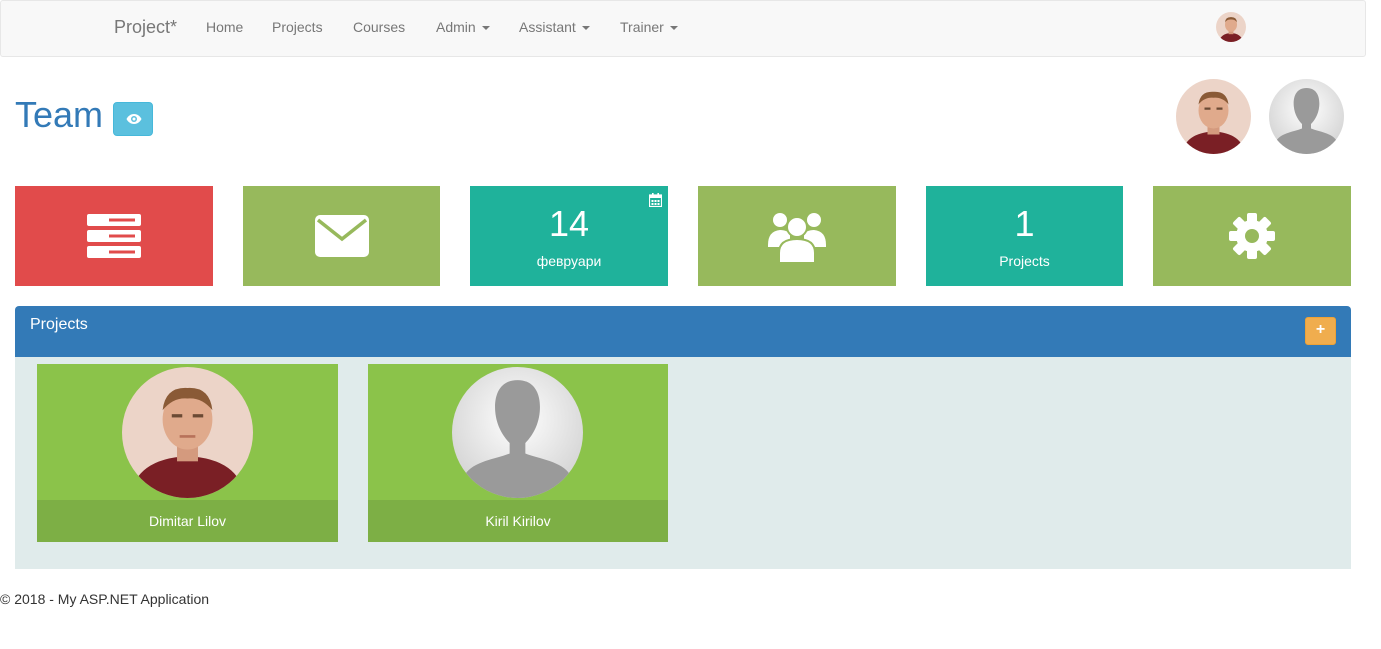  I want to click on tile-projects-count: 1 Projects, so click(1024, 236).